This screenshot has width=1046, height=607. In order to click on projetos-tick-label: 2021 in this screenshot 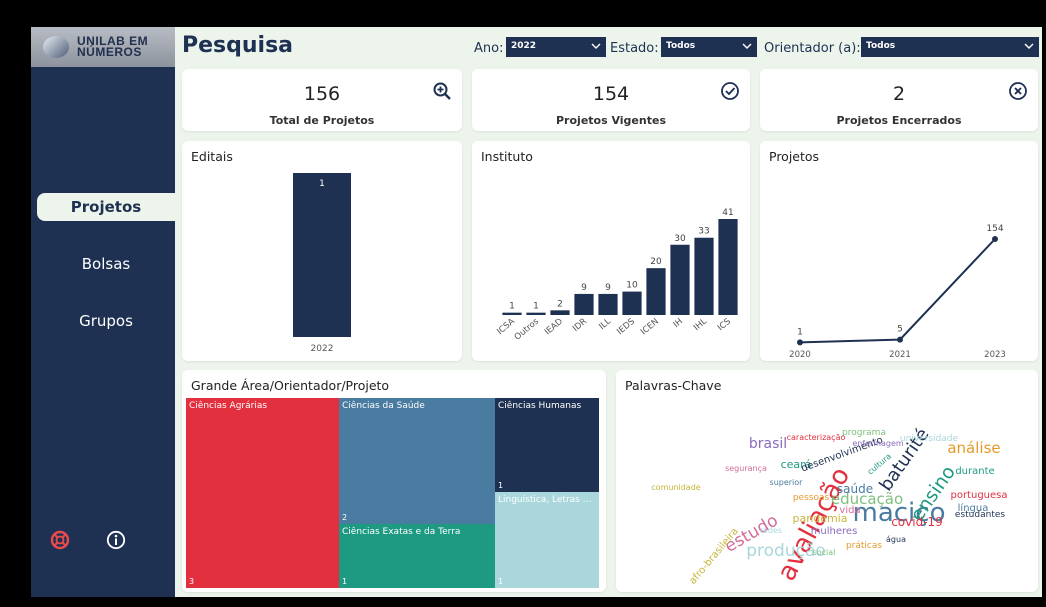, I will do `click(900, 355)`.